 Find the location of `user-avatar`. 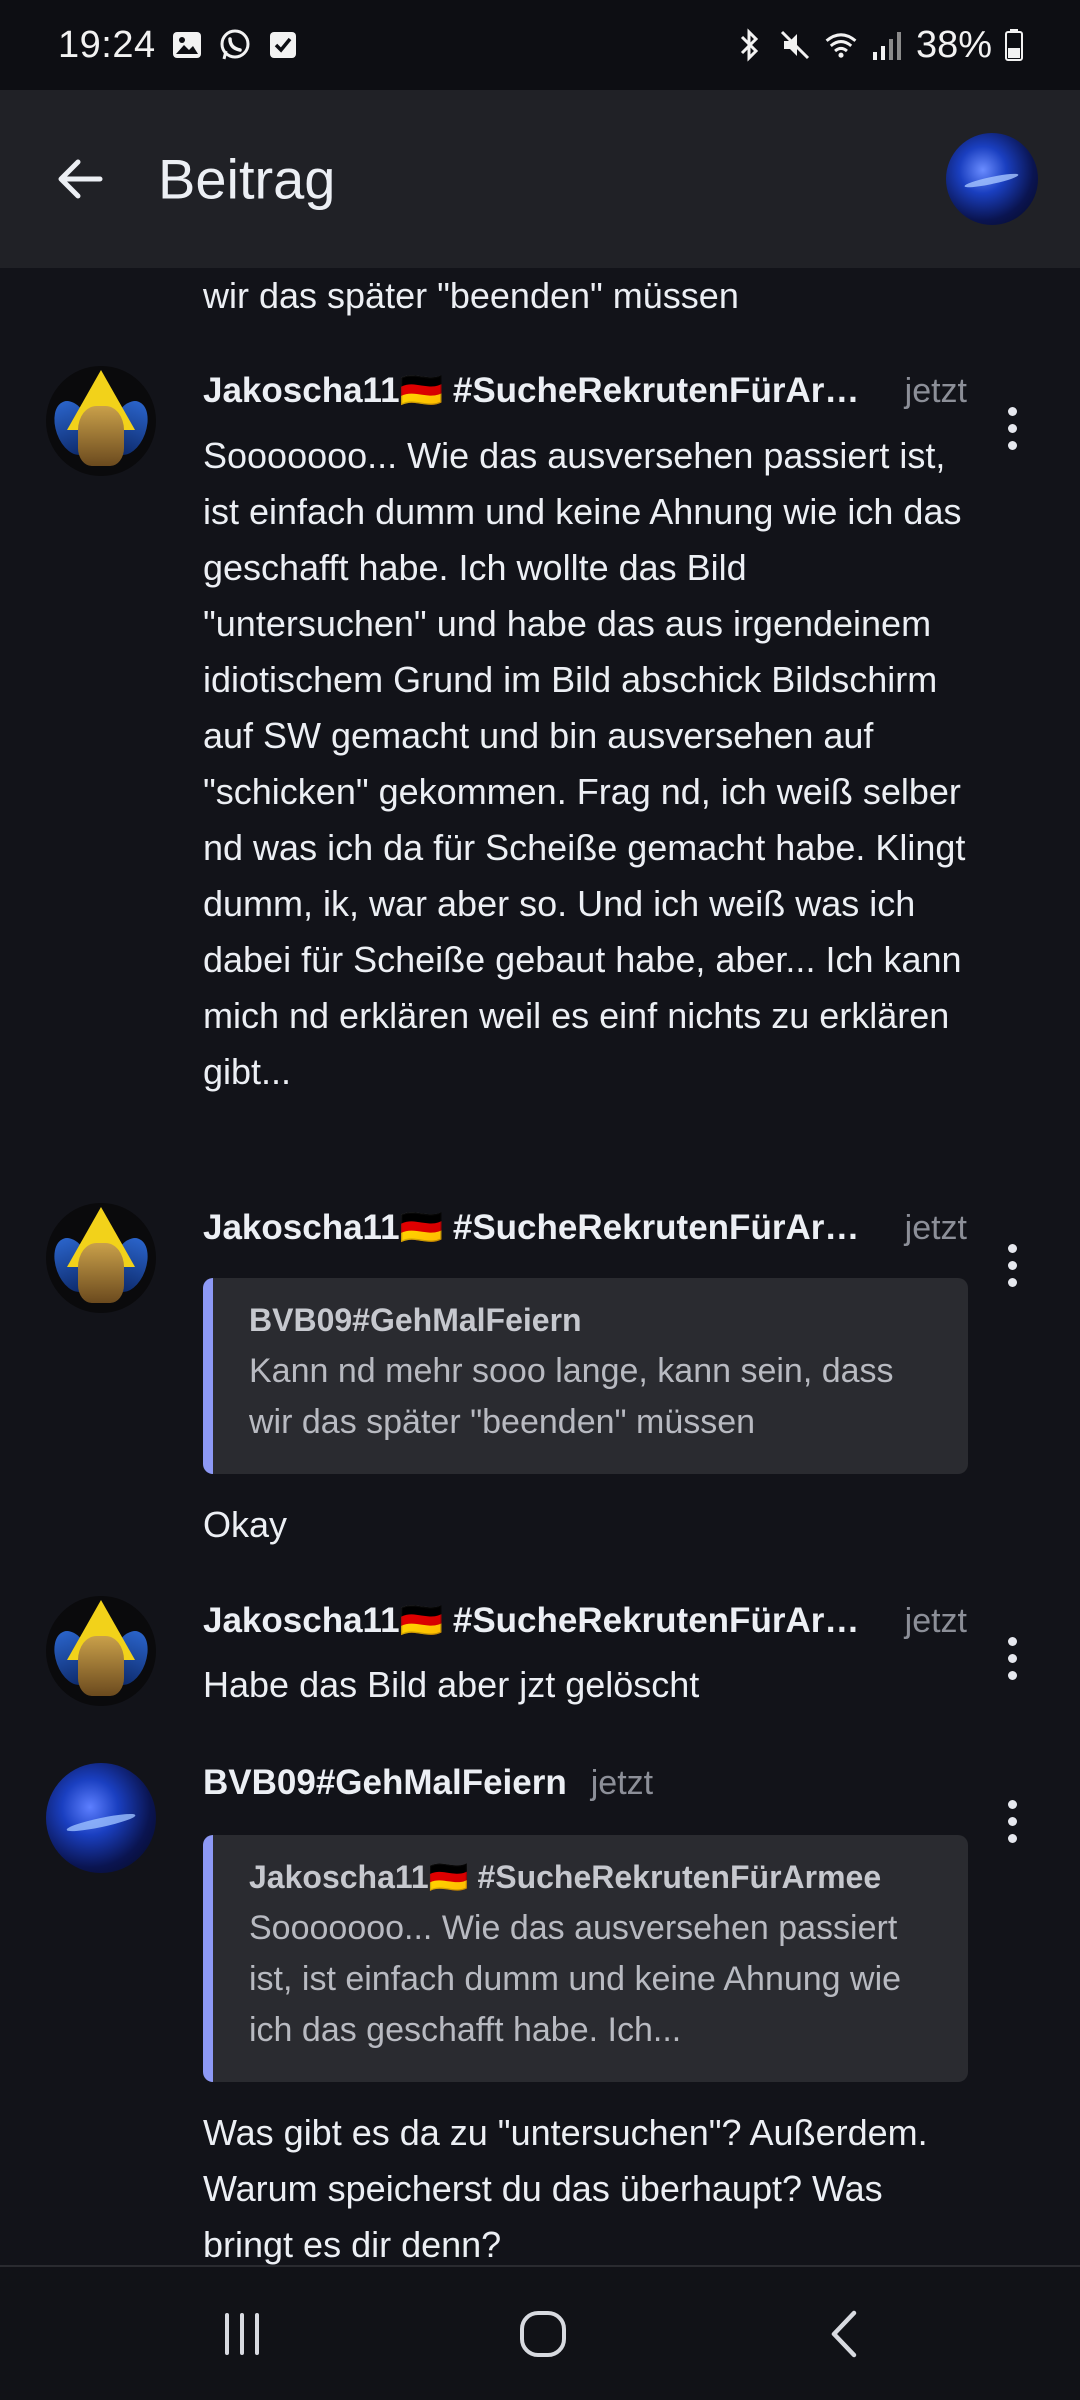

user-avatar is located at coordinates (992, 179).